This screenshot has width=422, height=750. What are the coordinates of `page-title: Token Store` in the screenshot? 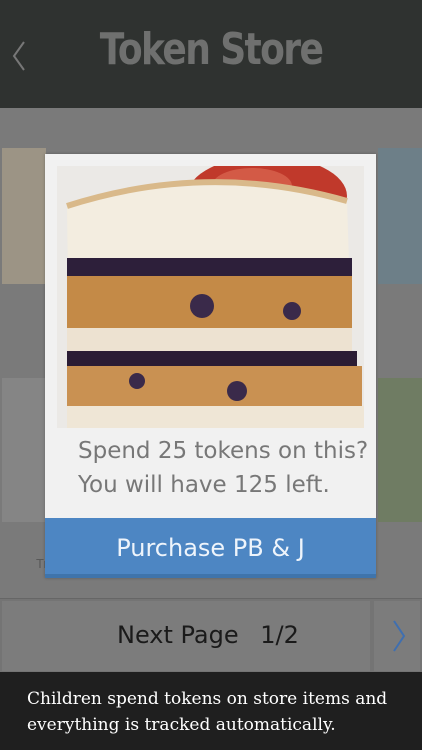 It's located at (211, 49).